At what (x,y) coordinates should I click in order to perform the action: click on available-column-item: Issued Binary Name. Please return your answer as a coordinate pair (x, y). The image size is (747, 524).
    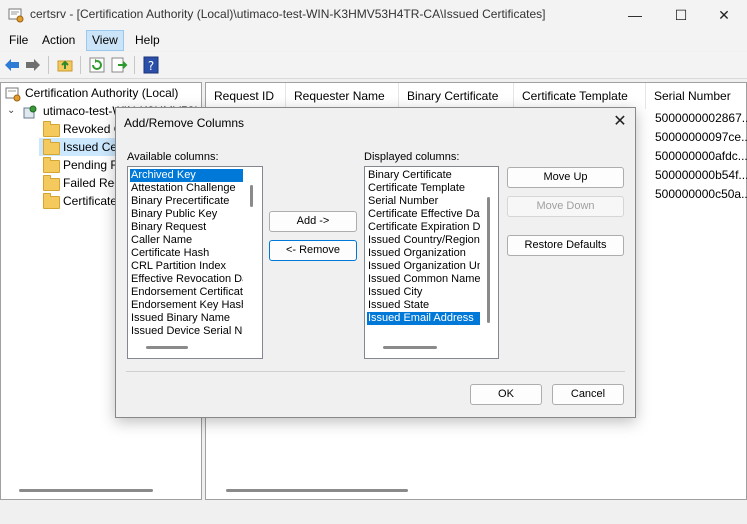
    Looking at the image, I should click on (186, 318).